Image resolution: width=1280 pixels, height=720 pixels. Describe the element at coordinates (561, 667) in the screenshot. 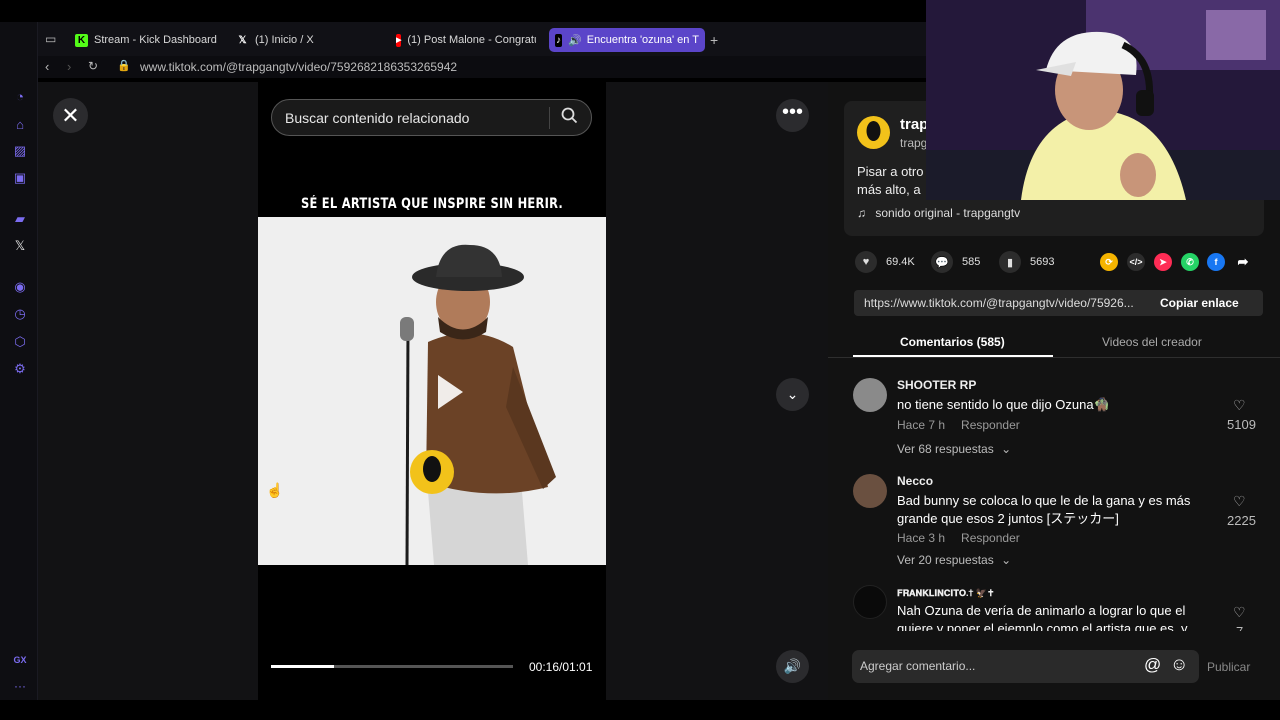

I see `video-time: 00:16/01:01` at that location.